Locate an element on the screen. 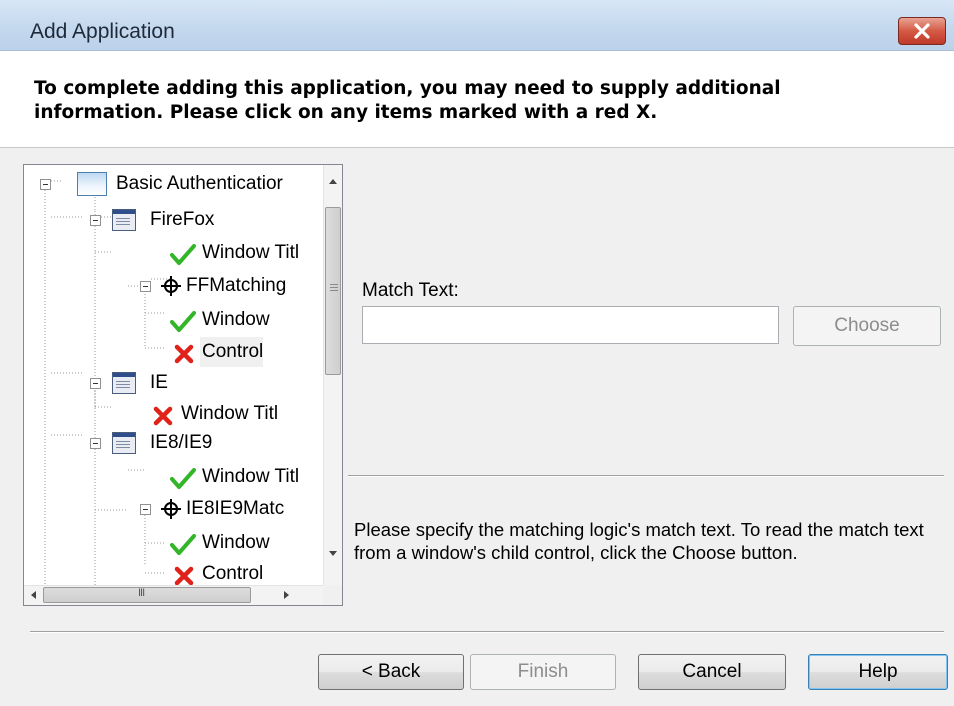 The width and height of the screenshot is (954, 706). scroll-grip-icon is located at coordinates (334, 288).